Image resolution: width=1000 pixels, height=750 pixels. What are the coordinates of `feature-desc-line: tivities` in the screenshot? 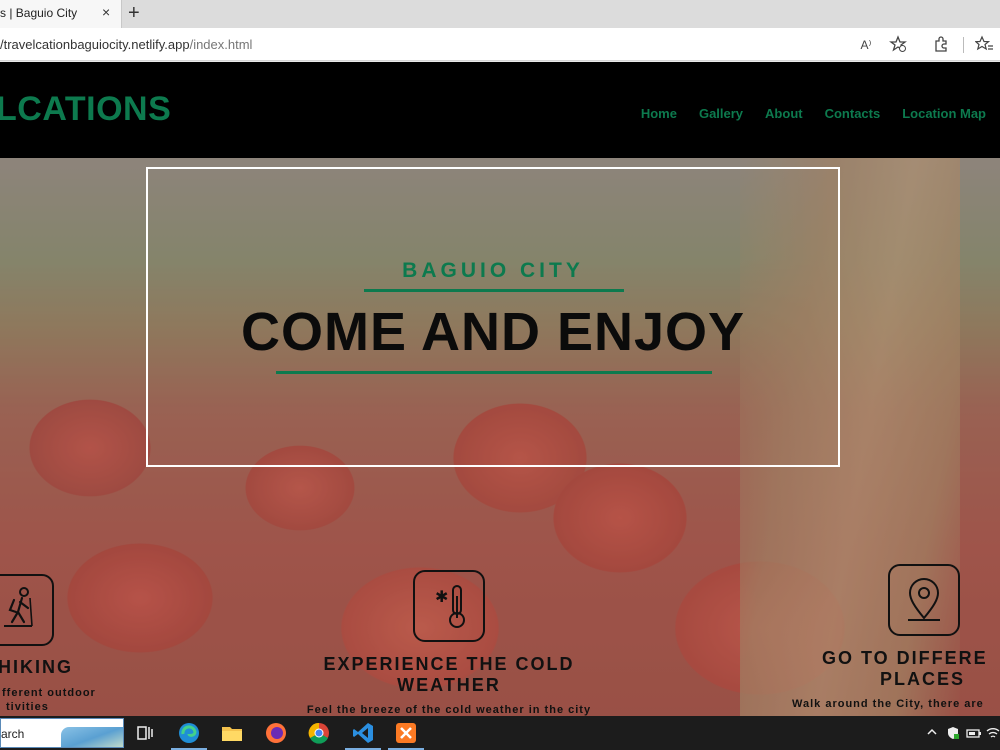 It's located at (27, 707).